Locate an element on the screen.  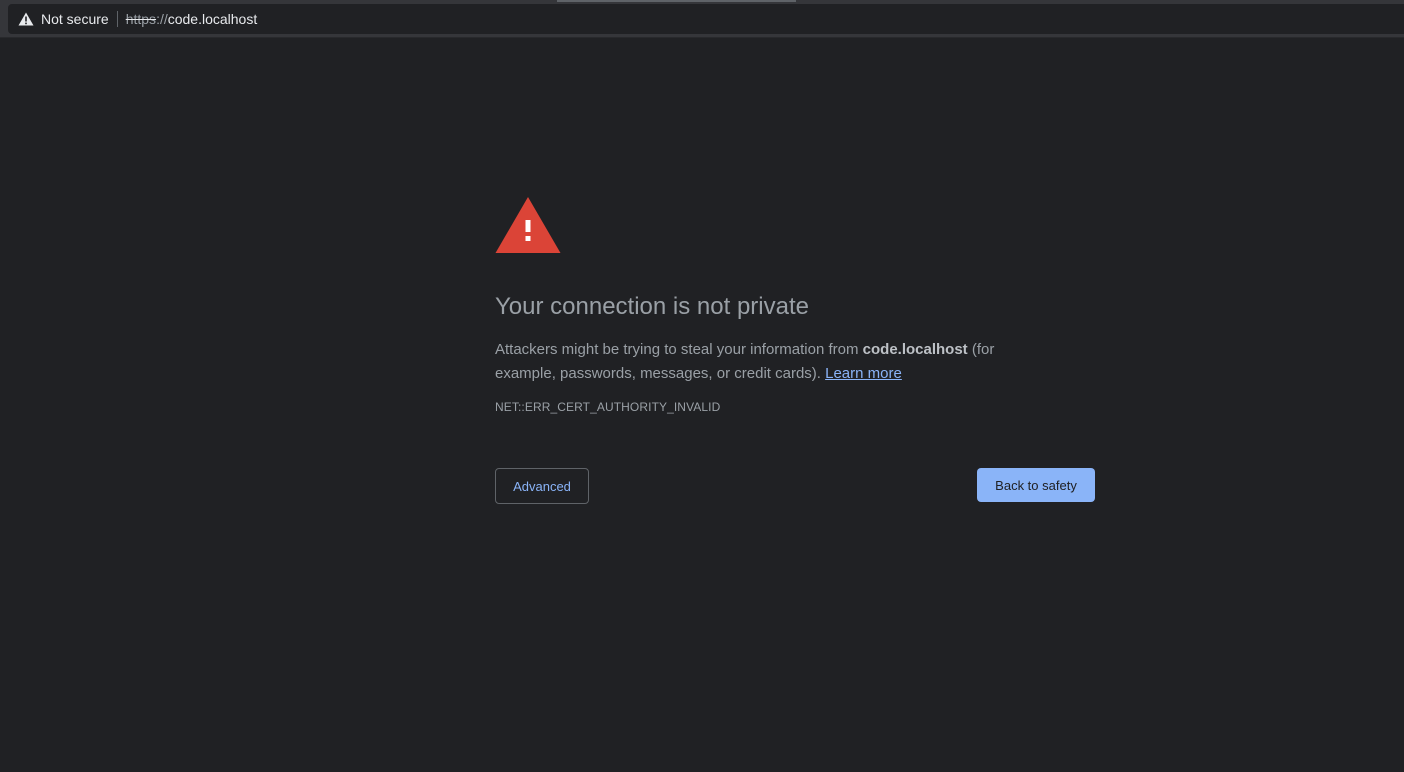
browser-toolbar: Not secure https://code.localhost is located at coordinates (702, 20).